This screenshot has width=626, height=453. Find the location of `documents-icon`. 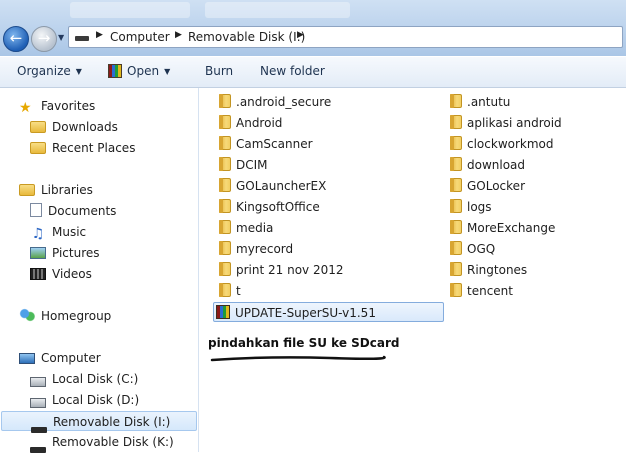

documents-icon is located at coordinates (36, 210).